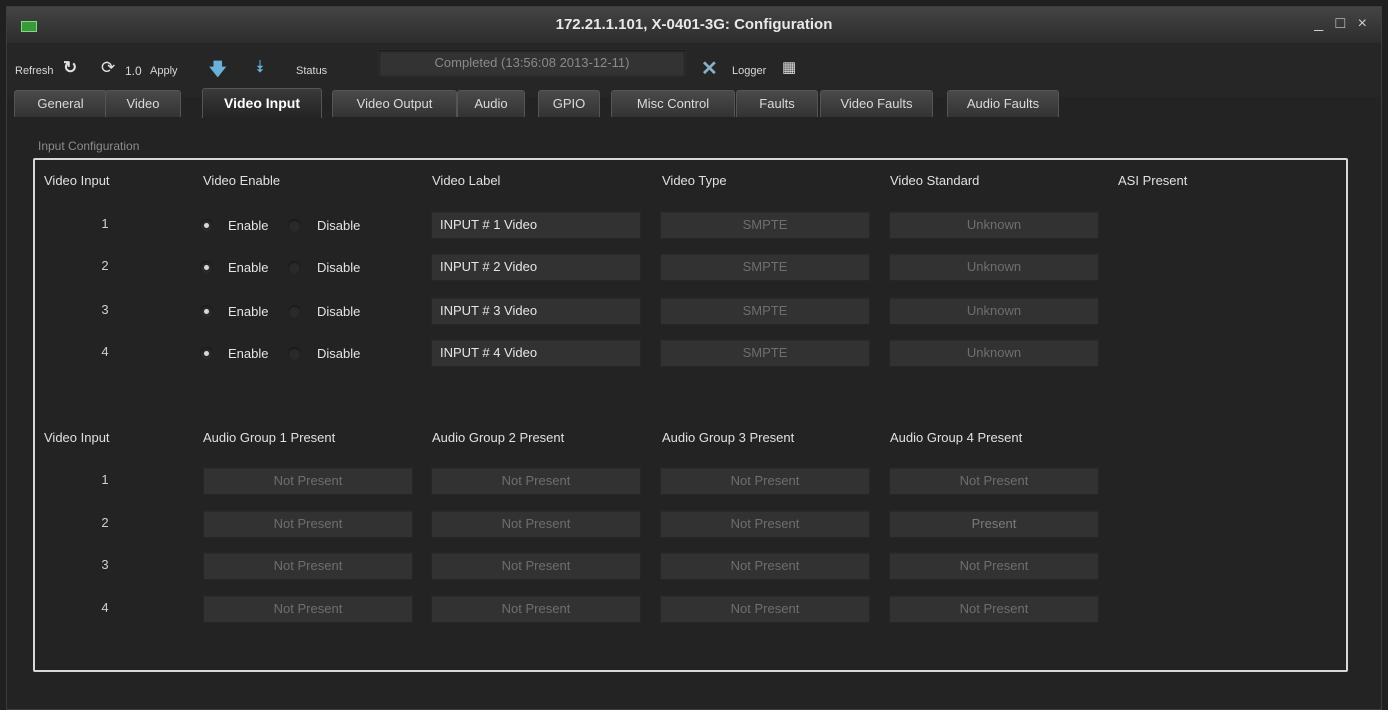 This screenshot has width=1388, height=710. I want to click on refresh-label: Refresh, so click(34, 71).